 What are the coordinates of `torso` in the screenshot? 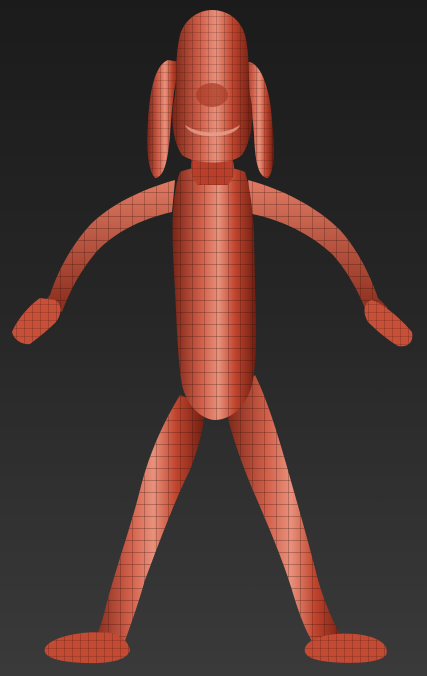 It's located at (214, 293).